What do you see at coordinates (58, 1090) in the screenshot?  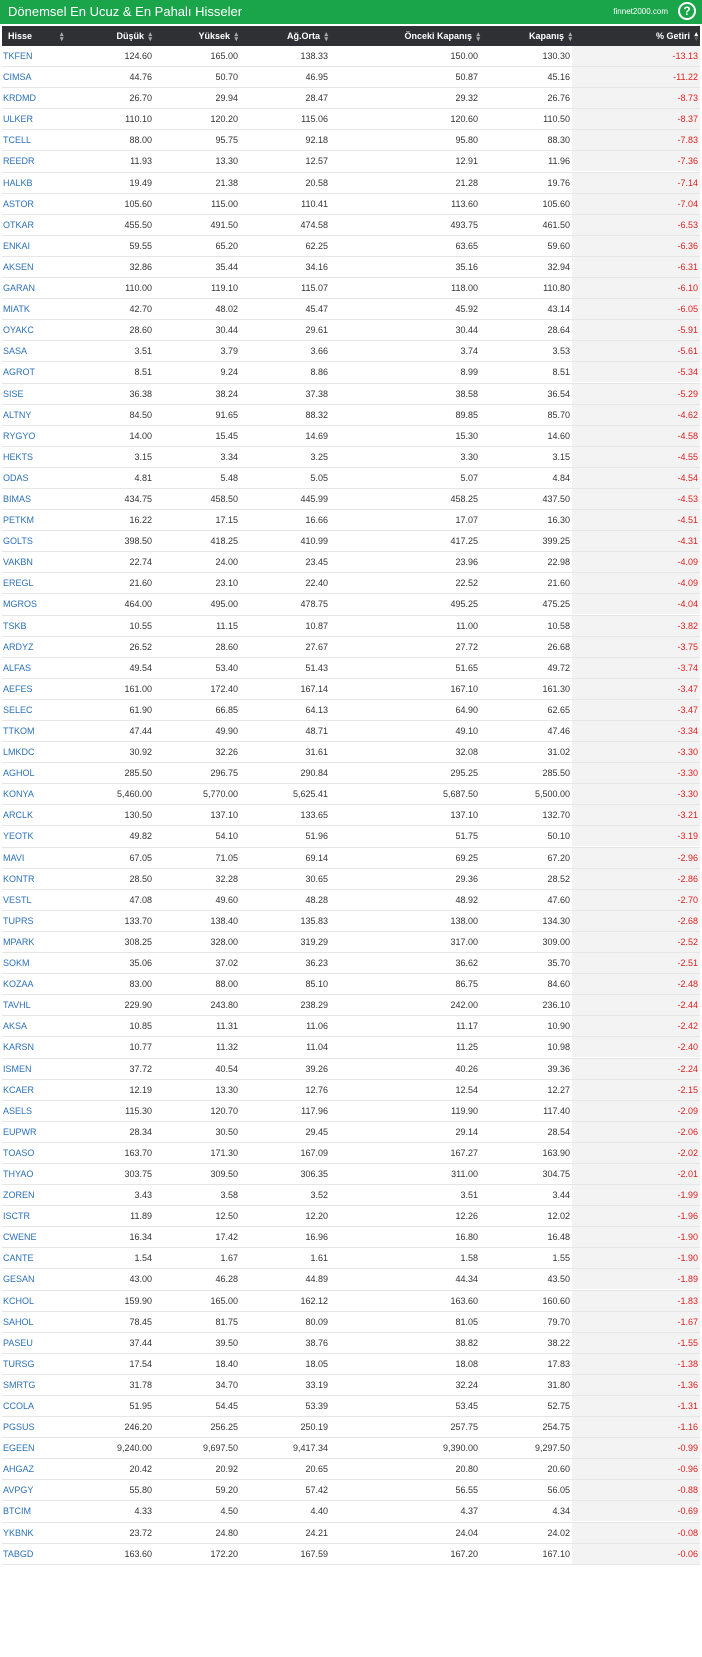 I see `cell-symbol: KCAER` at bounding box center [58, 1090].